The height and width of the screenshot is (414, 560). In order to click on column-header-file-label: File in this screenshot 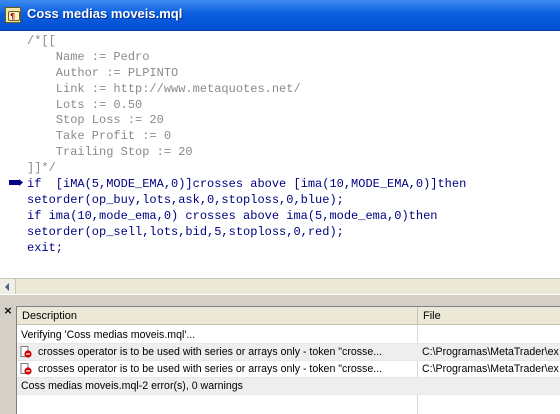, I will do `click(432, 316)`.